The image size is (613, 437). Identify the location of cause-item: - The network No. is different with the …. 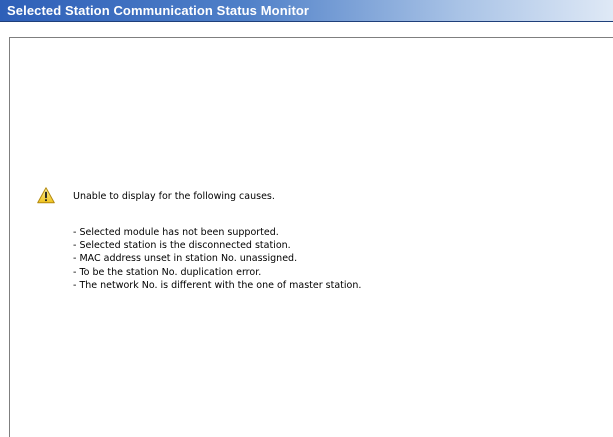
(217, 285).